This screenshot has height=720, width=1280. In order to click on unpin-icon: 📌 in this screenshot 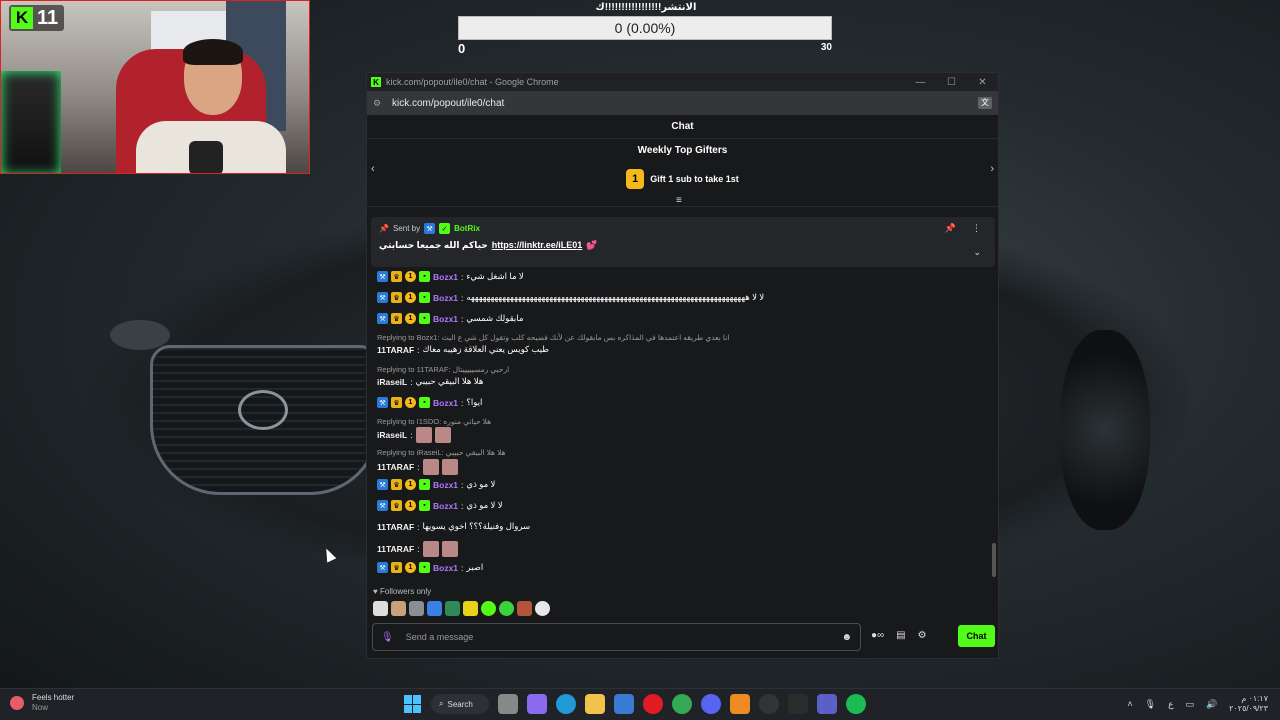, I will do `click(950, 228)`.